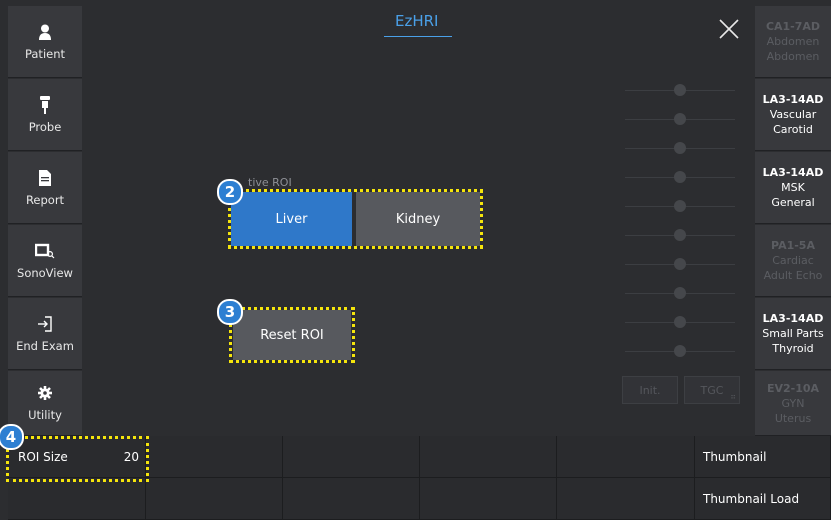  Describe the element at coordinates (131, 456) in the screenshot. I see `roi-size-value: 20` at that location.